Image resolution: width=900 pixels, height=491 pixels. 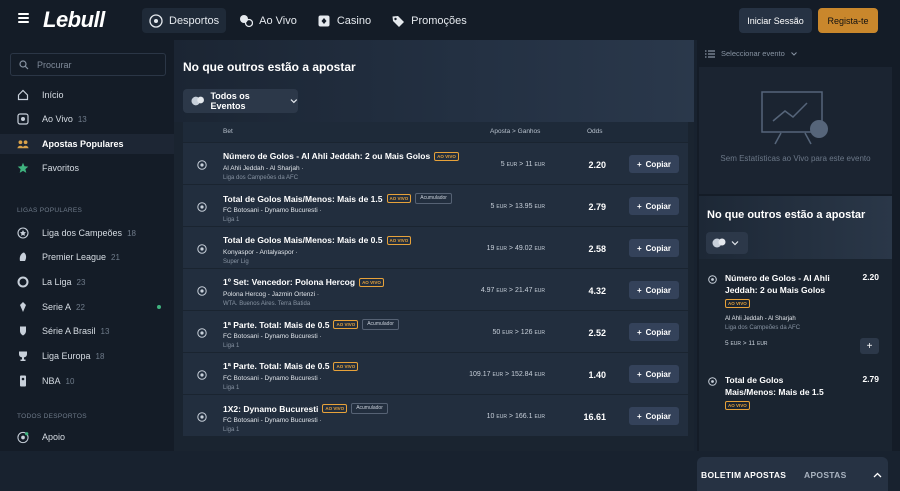 What do you see at coordinates (53, 95) in the screenshot?
I see `sidebar-item-label: Início` at bounding box center [53, 95].